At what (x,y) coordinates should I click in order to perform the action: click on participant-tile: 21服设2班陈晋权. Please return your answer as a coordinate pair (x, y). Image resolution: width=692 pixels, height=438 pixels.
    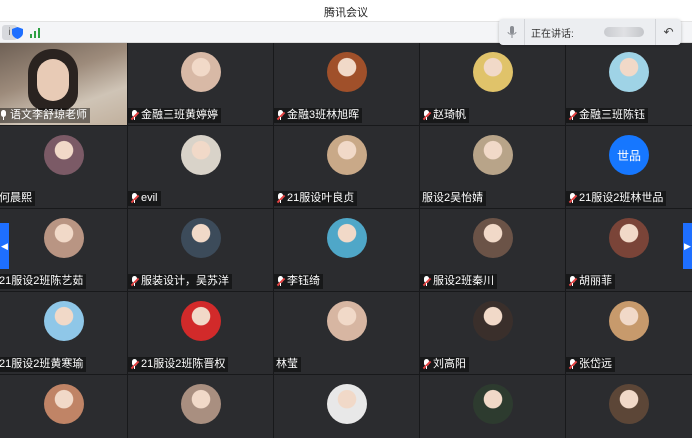
    Looking at the image, I should click on (200, 333).